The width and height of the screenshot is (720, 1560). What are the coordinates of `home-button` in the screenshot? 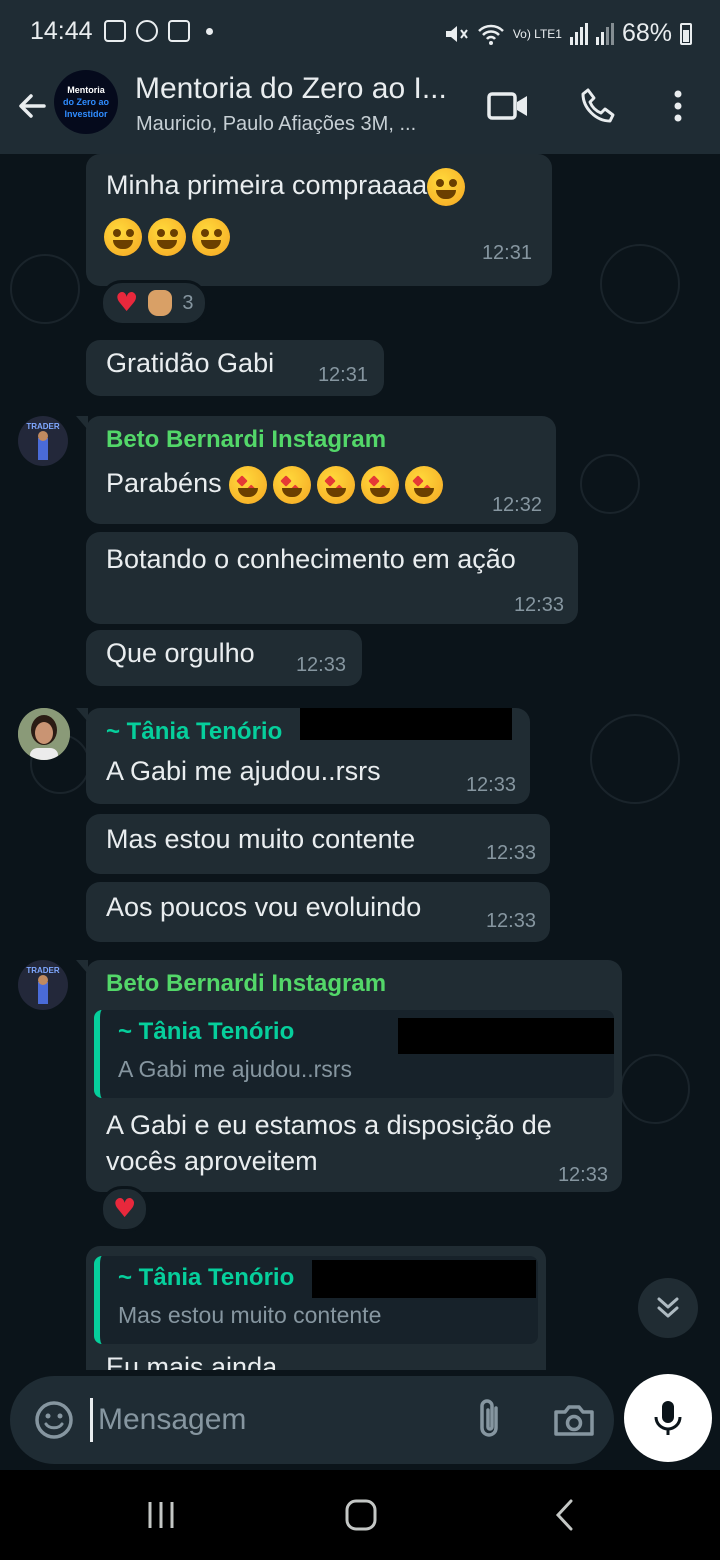 It's located at (361, 1515).